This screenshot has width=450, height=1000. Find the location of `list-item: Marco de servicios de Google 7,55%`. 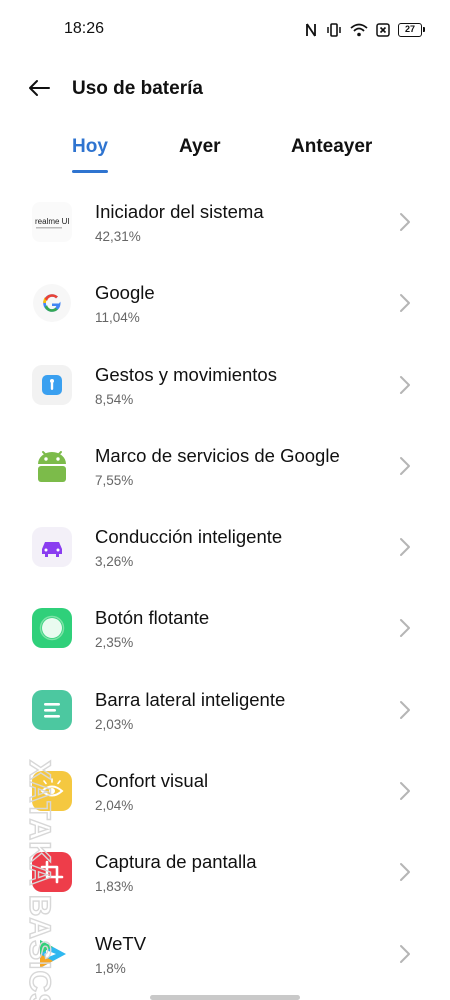

list-item: Marco de servicios de Google 7,55% is located at coordinates (225, 466).